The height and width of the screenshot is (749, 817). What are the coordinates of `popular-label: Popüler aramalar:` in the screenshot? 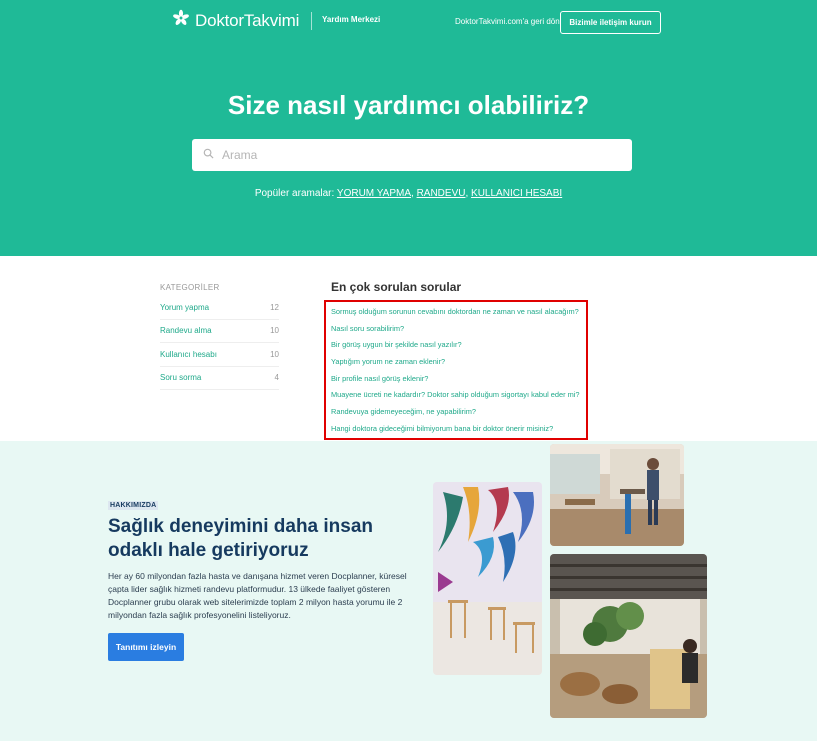 It's located at (294, 193).